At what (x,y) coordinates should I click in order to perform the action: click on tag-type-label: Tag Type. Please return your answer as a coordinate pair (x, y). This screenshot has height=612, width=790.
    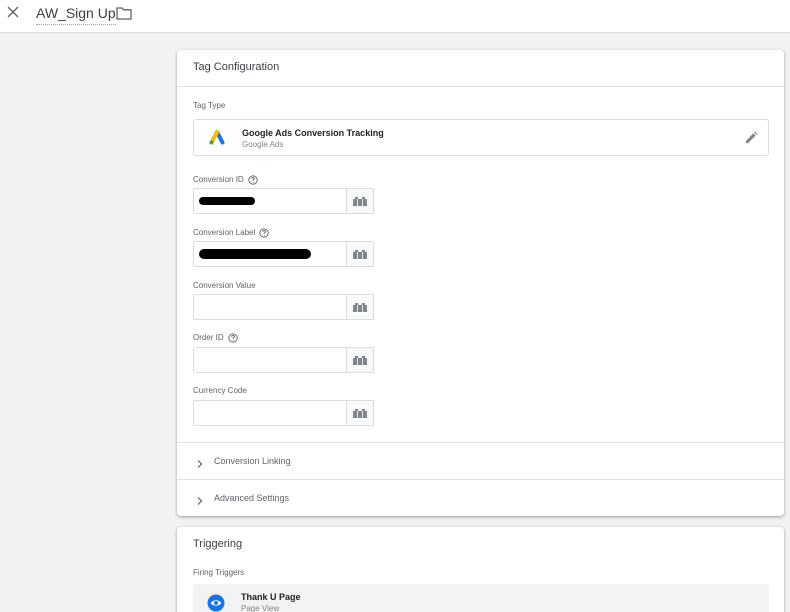
    Looking at the image, I should click on (209, 105).